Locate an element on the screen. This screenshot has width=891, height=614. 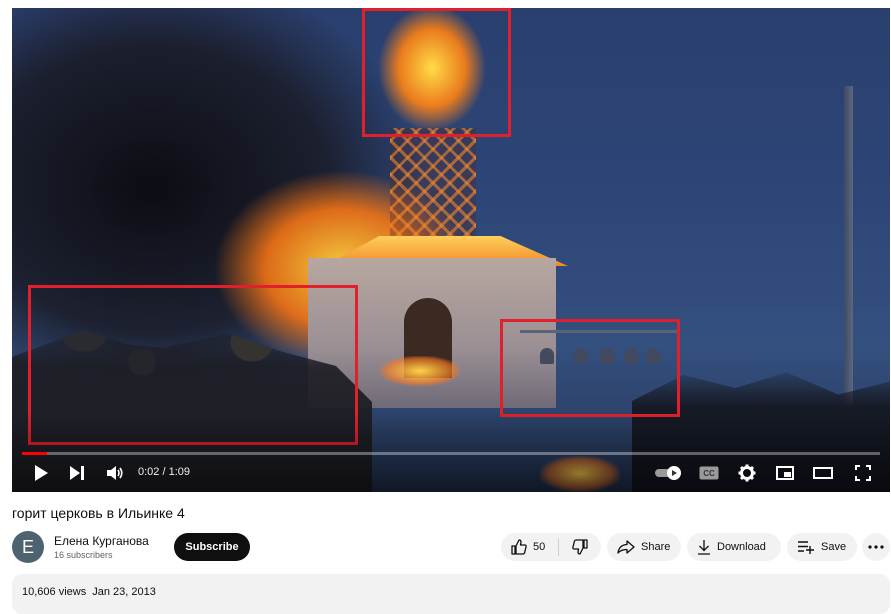
time-display: 0:02 / 1:09 is located at coordinates (164, 472).